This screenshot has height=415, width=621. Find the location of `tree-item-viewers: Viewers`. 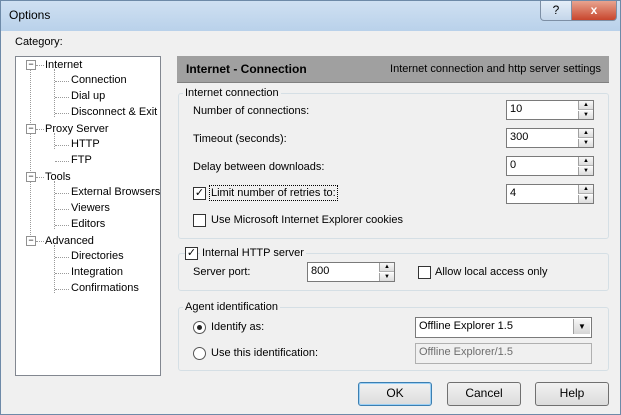

tree-item-viewers: Viewers is located at coordinates (90, 208).